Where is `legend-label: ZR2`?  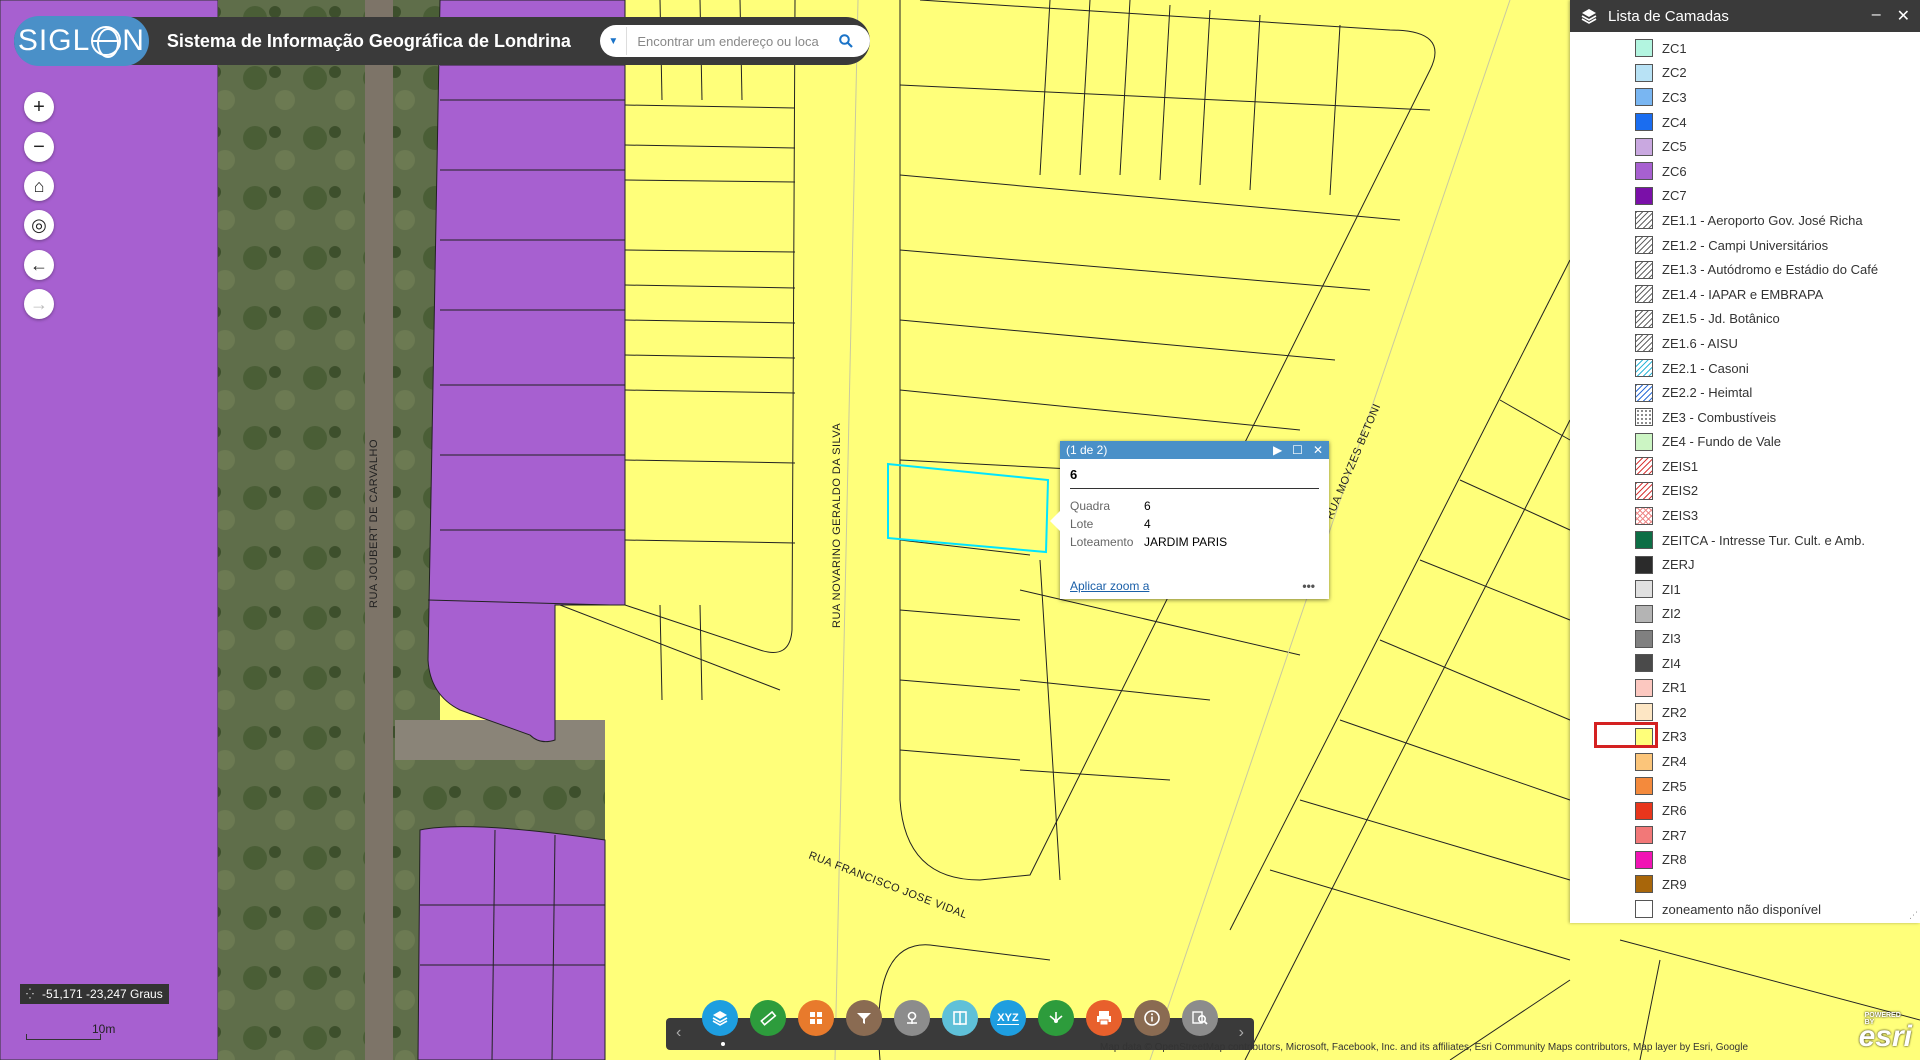
legend-label: ZR2 is located at coordinates (1674, 712).